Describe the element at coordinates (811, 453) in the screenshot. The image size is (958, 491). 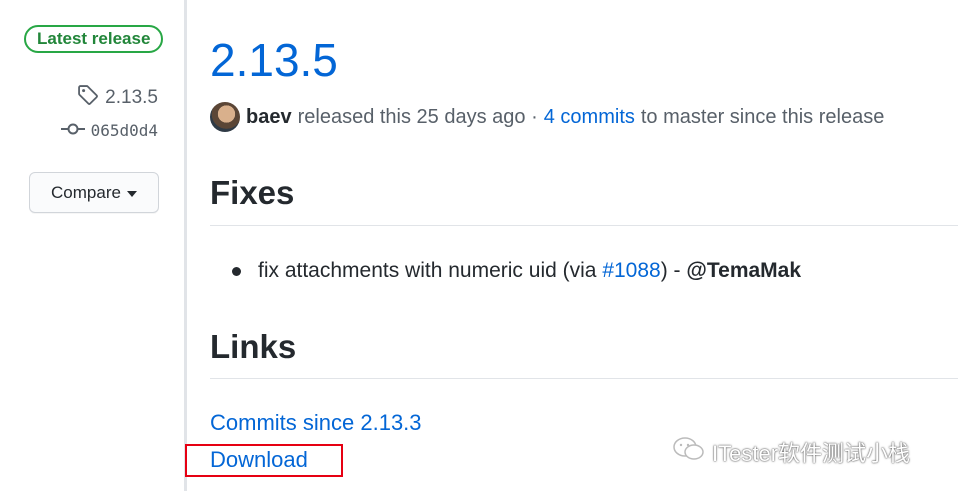
I see `watermark-text: ITester软件测试小栈` at that location.